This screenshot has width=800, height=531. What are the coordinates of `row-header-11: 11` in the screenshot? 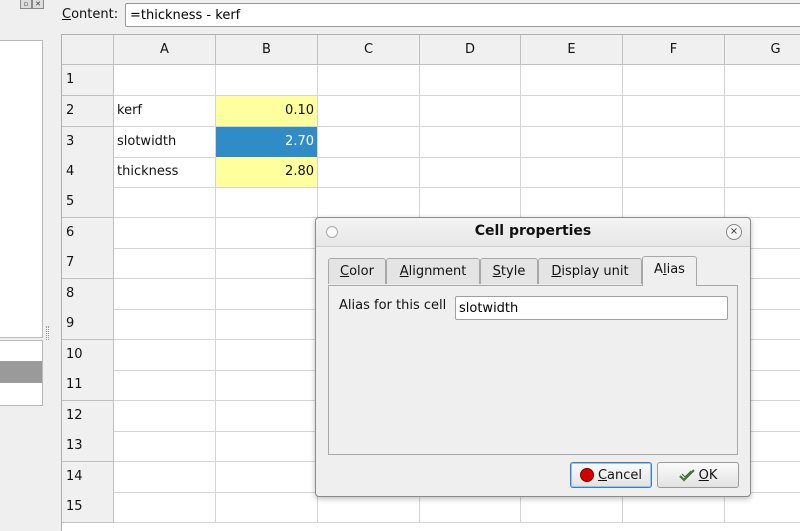 It's located at (88, 385).